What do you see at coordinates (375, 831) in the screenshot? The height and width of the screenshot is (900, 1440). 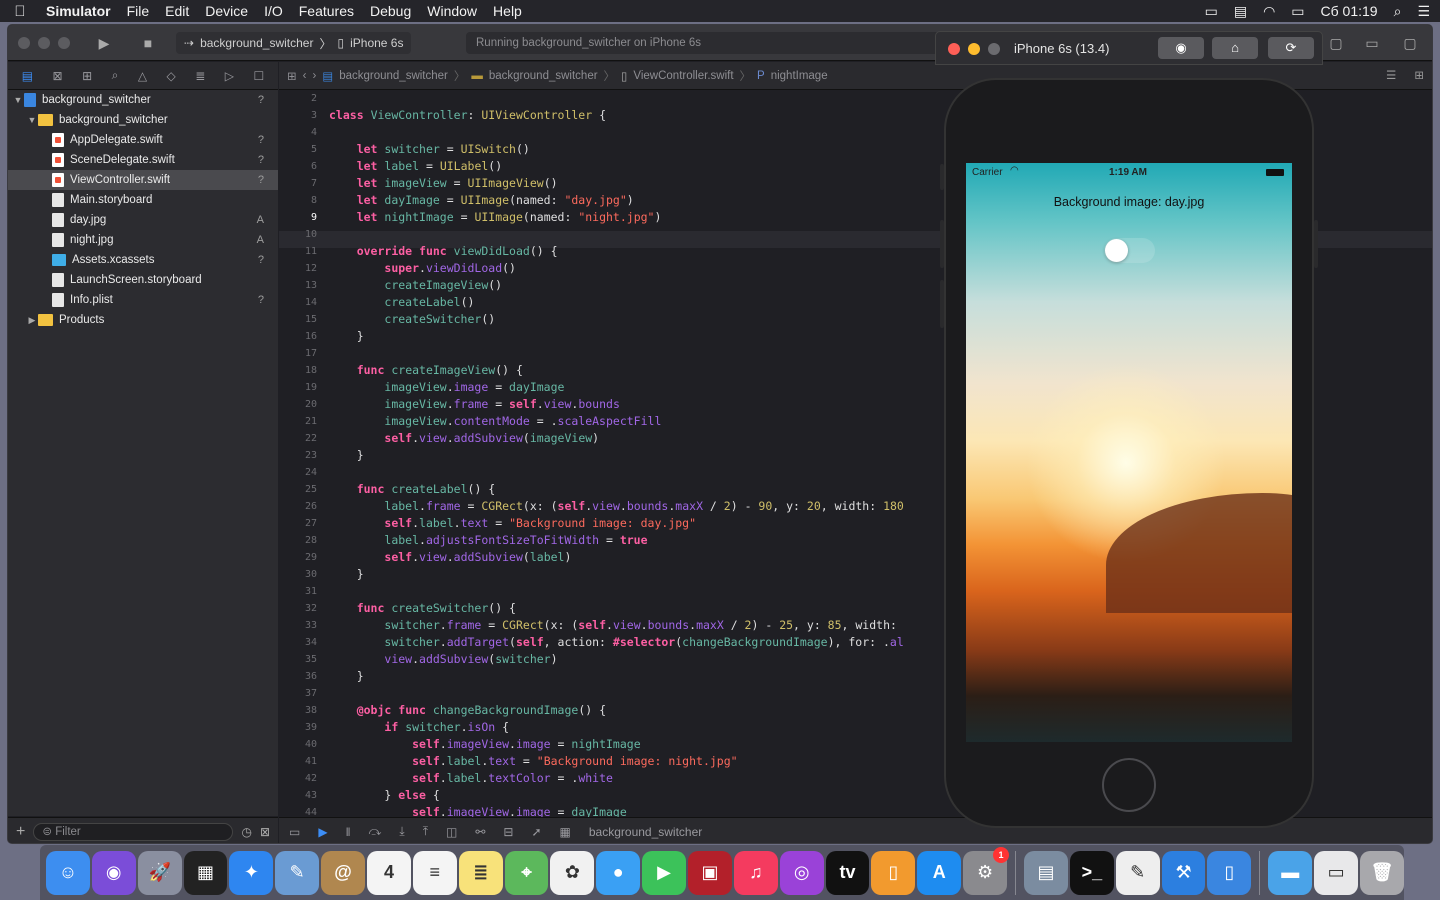 I see `step-over-icon: ⤼` at bounding box center [375, 831].